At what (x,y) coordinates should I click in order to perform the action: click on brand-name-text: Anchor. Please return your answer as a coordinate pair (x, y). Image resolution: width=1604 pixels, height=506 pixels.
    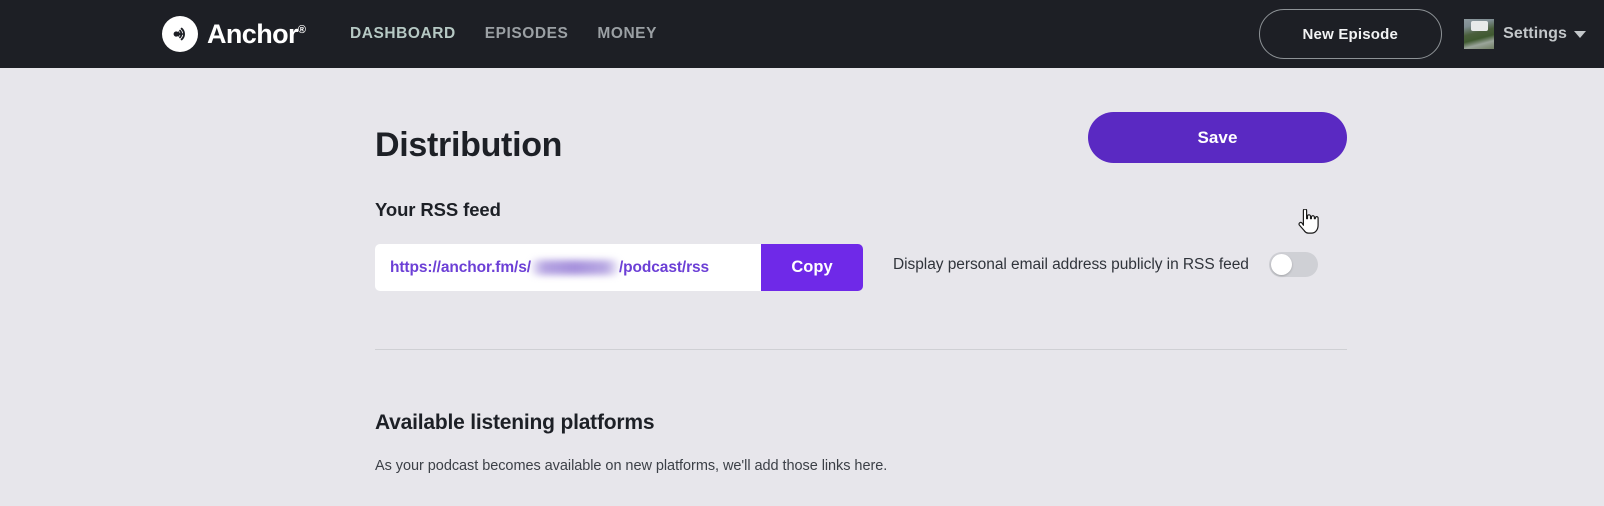
    Looking at the image, I should click on (253, 33).